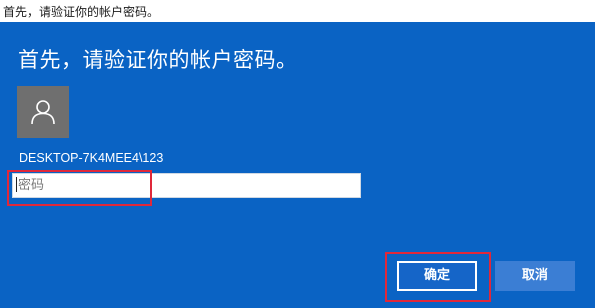  Describe the element at coordinates (91, 158) in the screenshot. I see `account-name: DESKTOP-7K4MEE4\123` at that location.